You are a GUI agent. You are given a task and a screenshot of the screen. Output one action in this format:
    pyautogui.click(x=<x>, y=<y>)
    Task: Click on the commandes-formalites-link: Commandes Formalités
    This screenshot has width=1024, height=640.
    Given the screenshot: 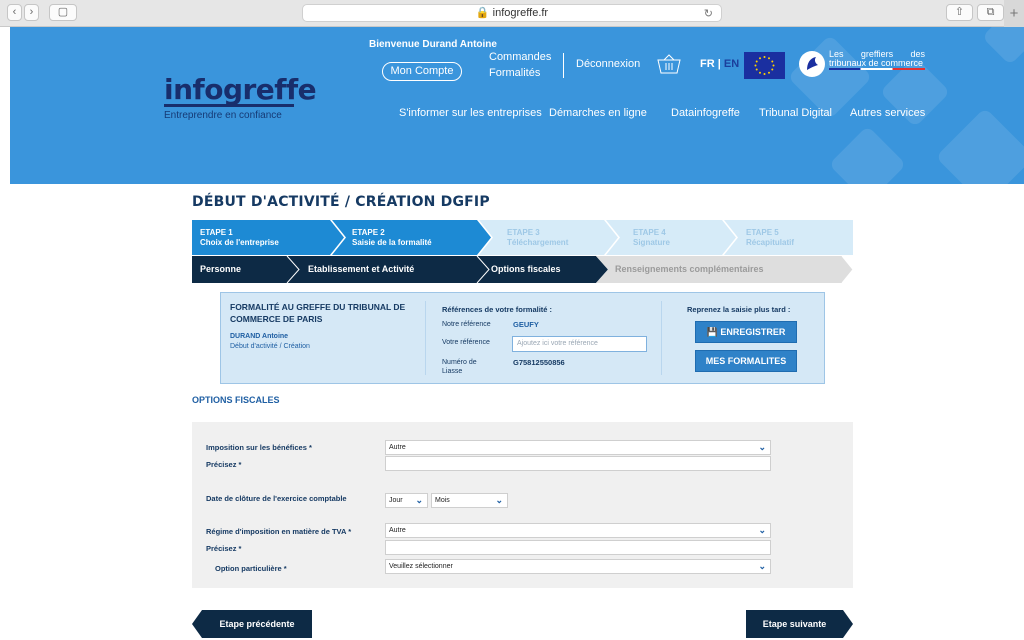 What is the action you would take?
    pyautogui.click(x=520, y=65)
    